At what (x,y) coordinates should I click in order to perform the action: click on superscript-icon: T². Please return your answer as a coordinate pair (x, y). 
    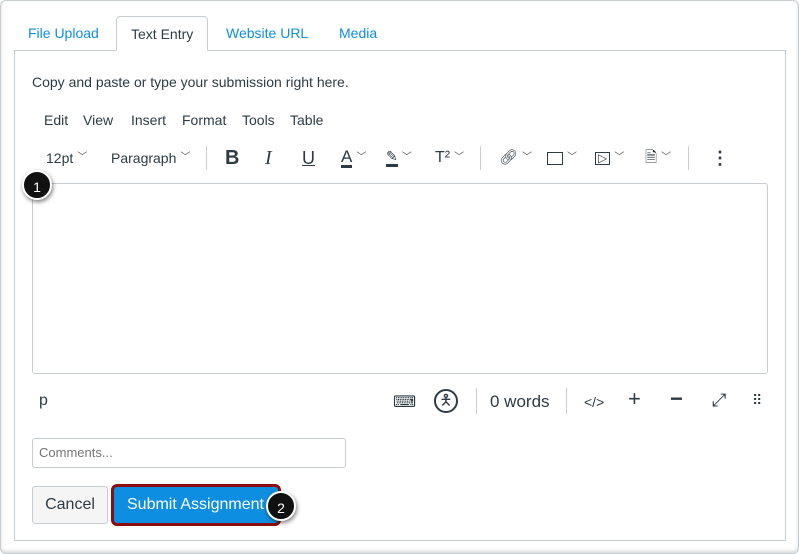
    Looking at the image, I should click on (443, 157).